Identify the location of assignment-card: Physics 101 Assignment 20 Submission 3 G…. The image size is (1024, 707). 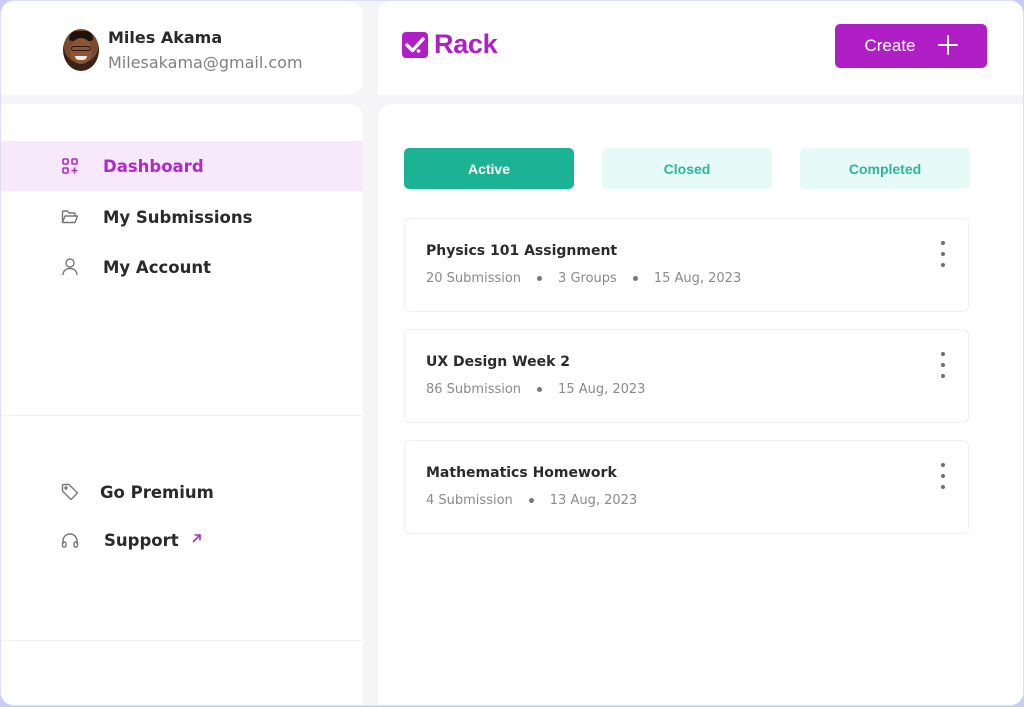
(686, 265).